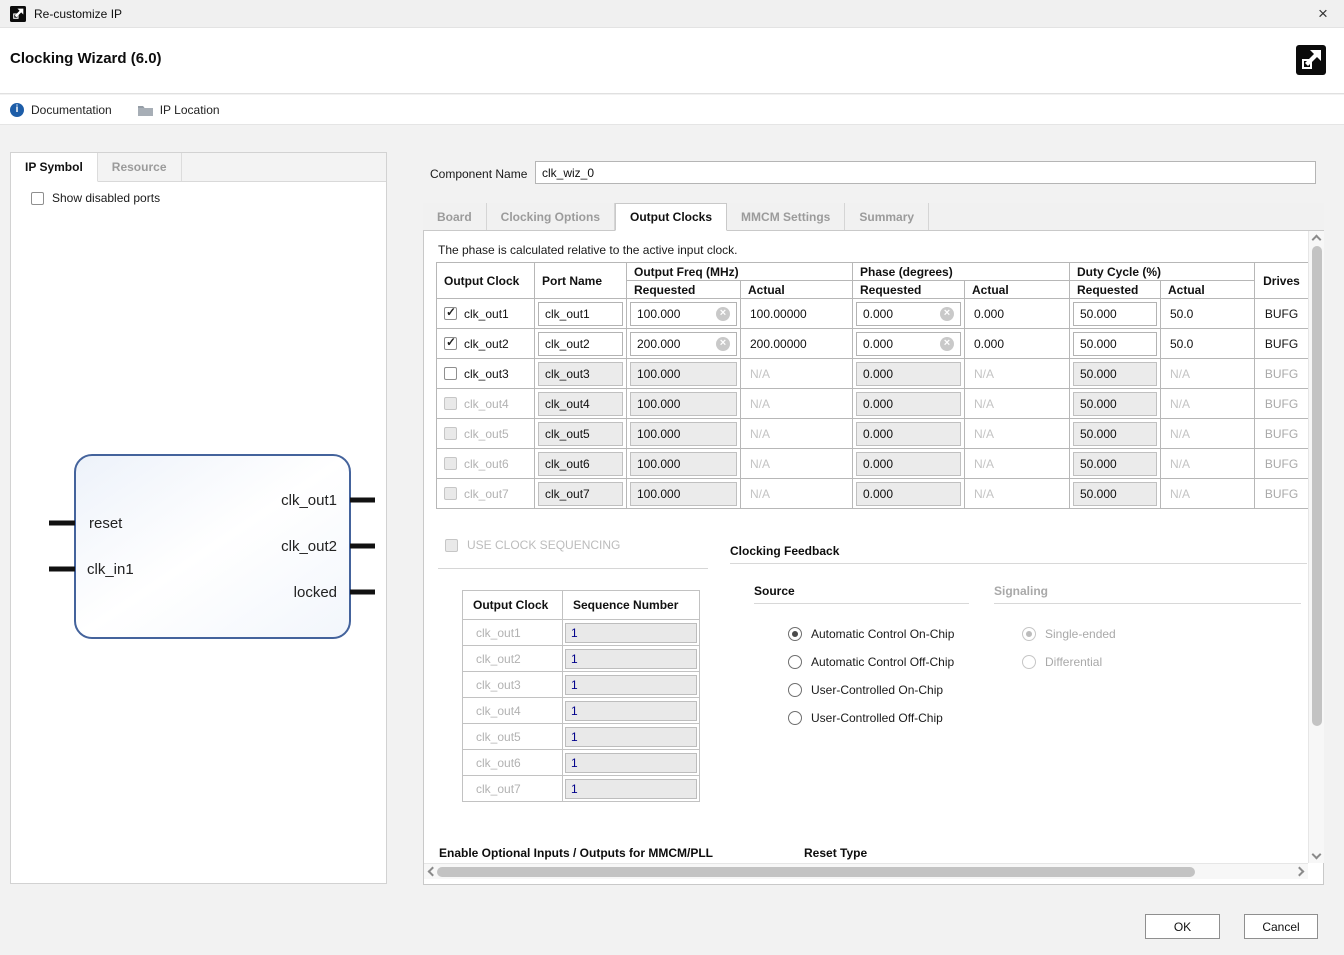  I want to click on col-drives: Drives, so click(1281, 280).